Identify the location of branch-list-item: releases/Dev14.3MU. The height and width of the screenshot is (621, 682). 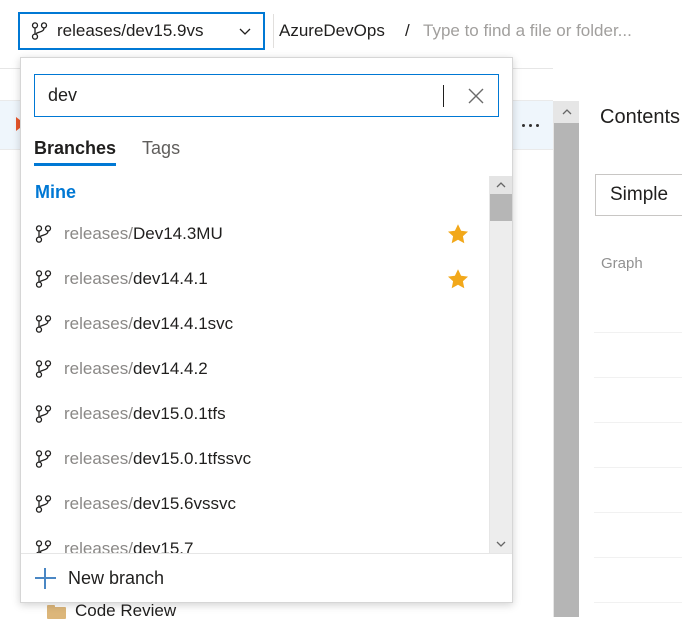
(254, 233).